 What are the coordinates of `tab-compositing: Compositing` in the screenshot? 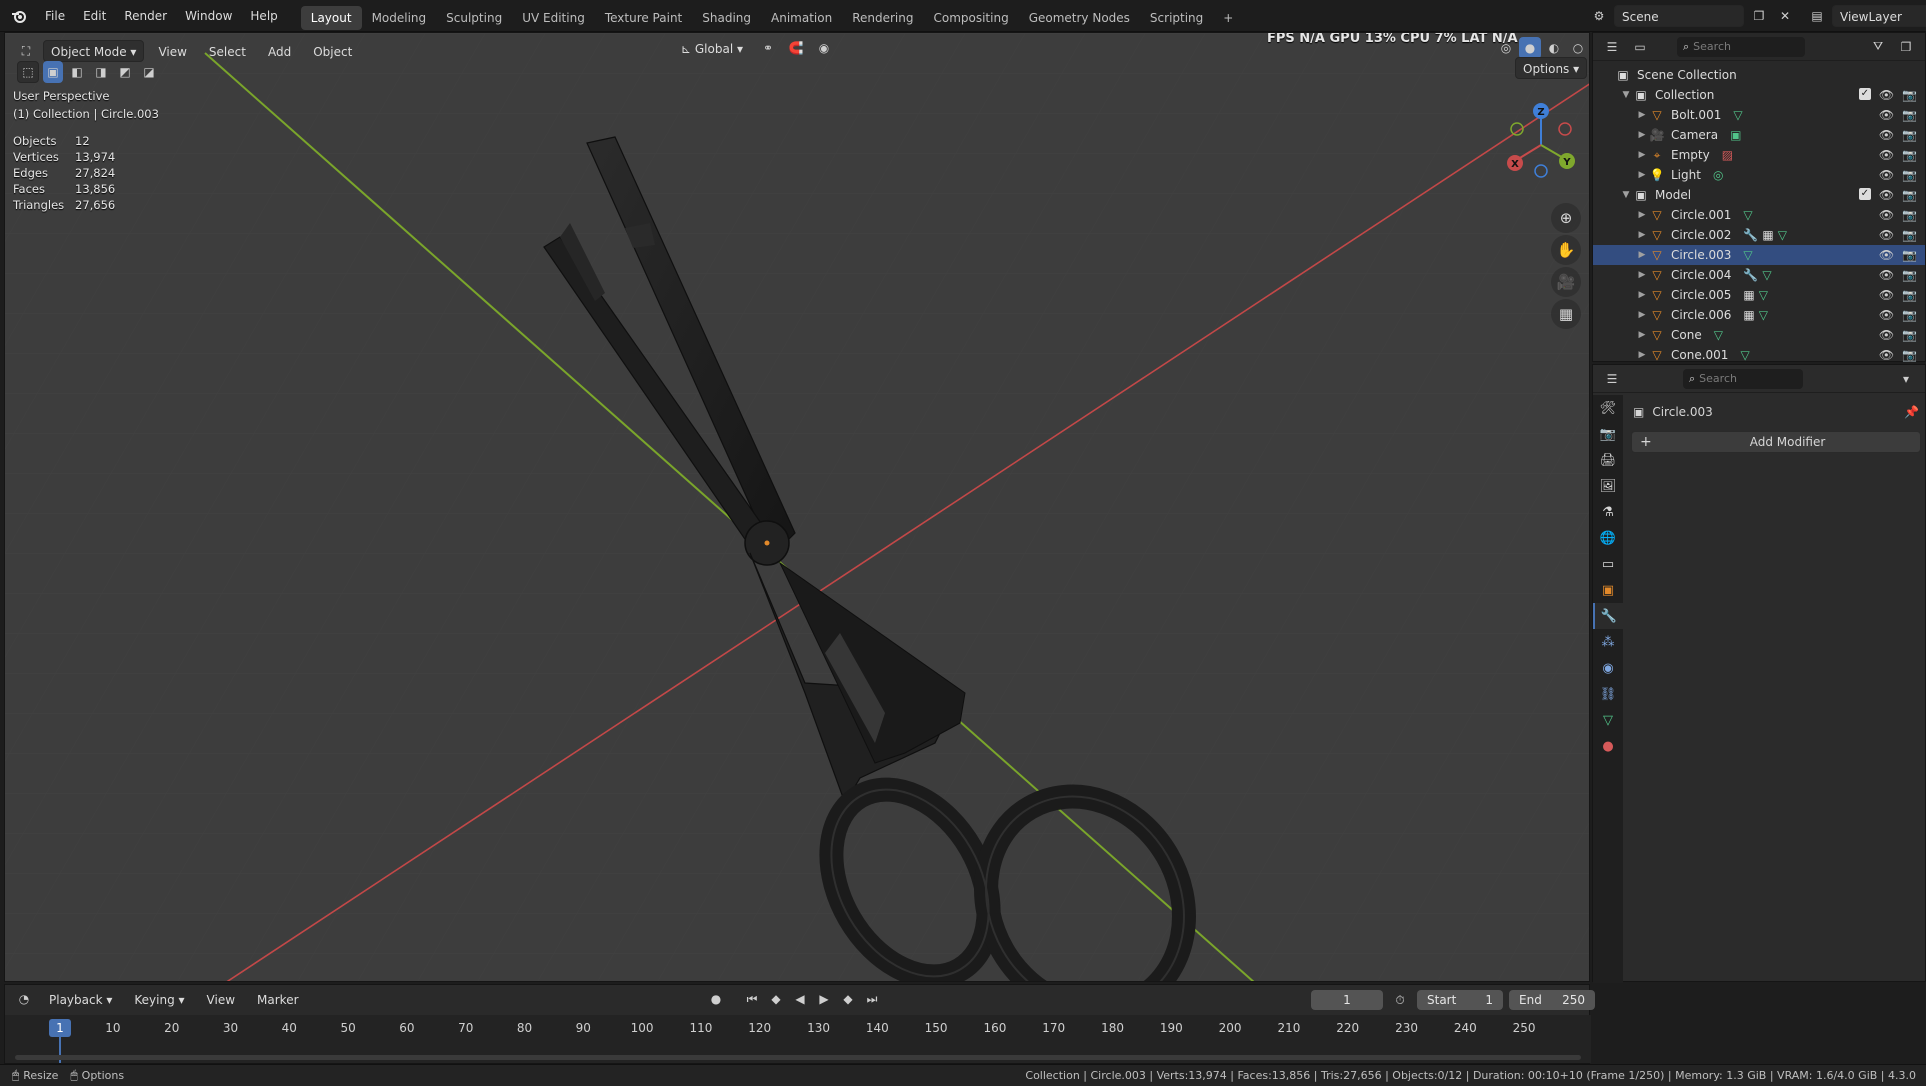 It's located at (970, 18).